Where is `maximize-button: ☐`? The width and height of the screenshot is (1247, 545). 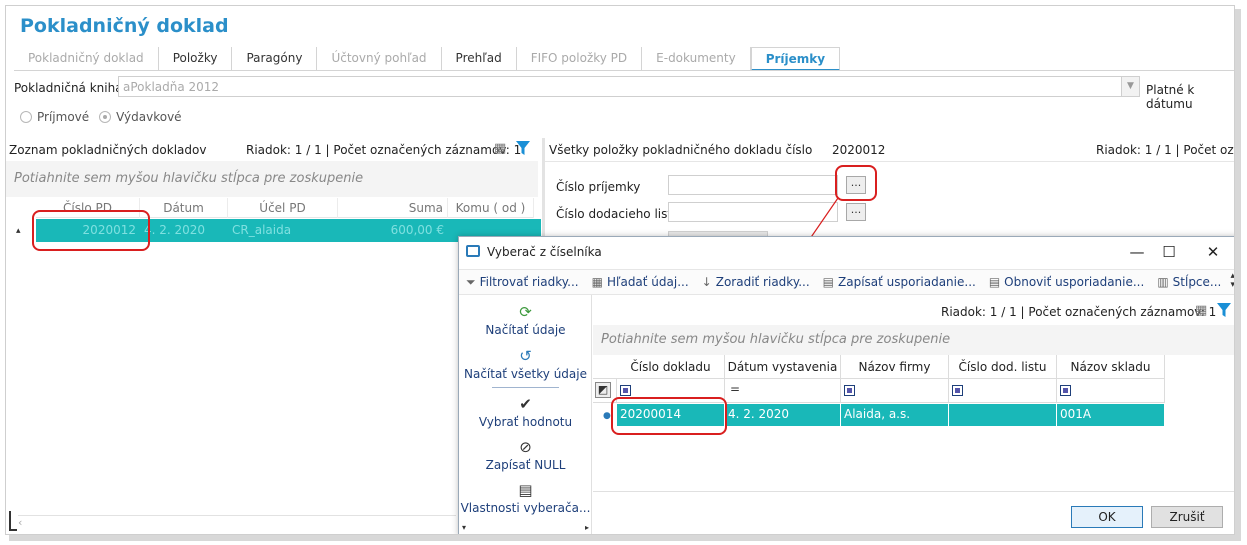
maximize-button: ☐ is located at coordinates (1169, 252).